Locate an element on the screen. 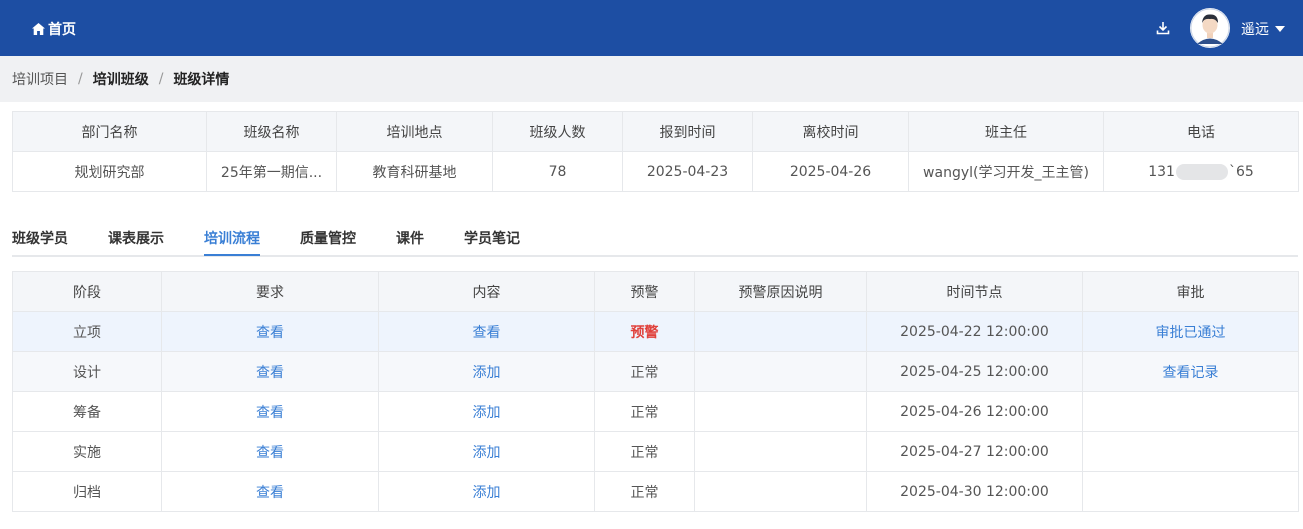 The height and width of the screenshot is (529, 1303). table-header-row: 部门名称 班级名称 培训地点 班级人数 报到时间 离校时间 班主任 电话 is located at coordinates (655, 131).